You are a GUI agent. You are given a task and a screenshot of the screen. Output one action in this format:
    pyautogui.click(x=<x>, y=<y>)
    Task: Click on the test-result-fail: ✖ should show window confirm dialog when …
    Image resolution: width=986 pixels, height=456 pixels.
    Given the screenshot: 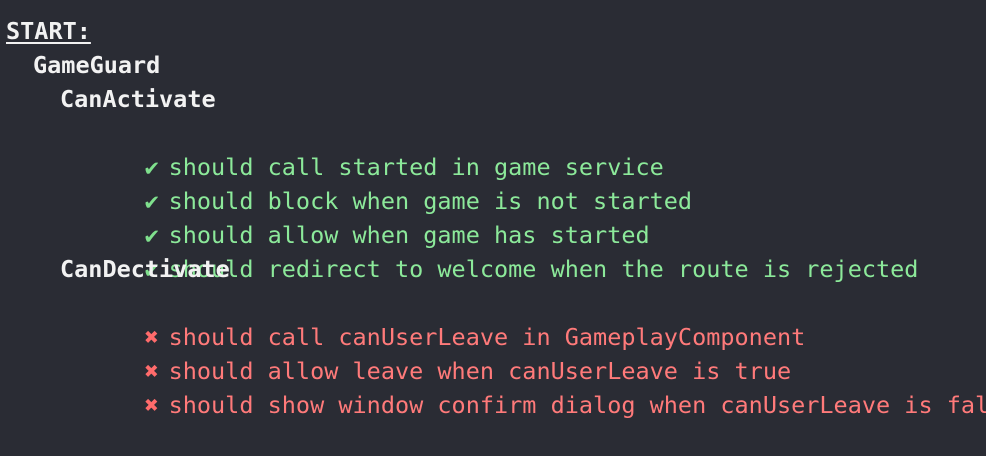 What is the action you would take?
    pyautogui.click(x=537, y=386)
    